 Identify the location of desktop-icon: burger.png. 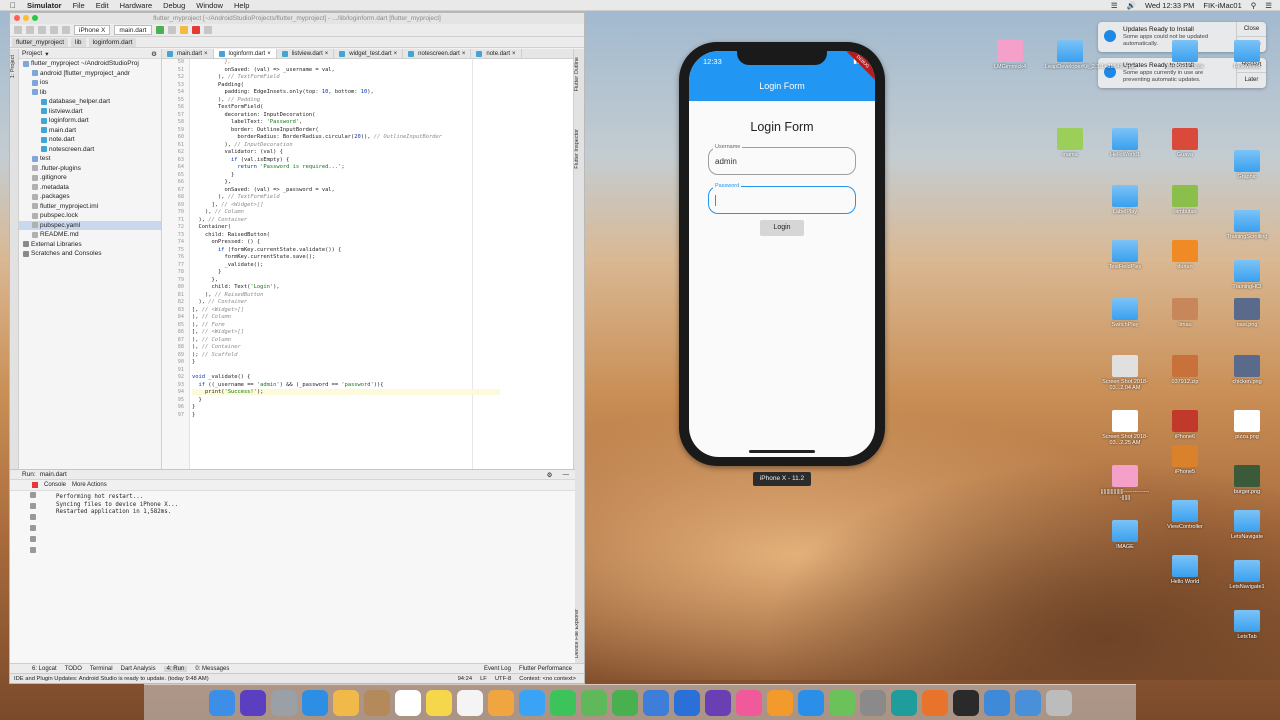
(1247, 480).